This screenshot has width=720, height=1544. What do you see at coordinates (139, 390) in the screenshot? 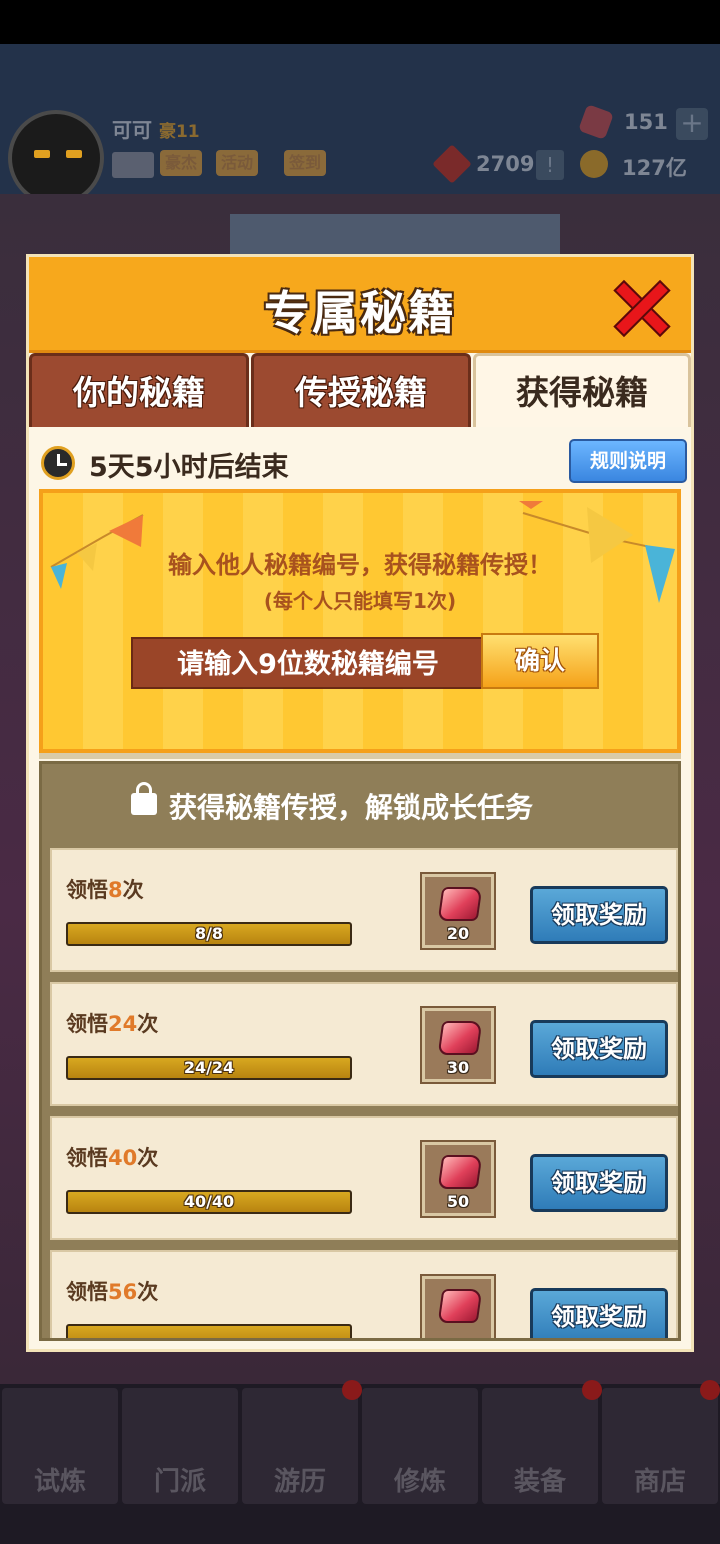
I see `tab-your-secrets: 你的秘籍` at bounding box center [139, 390].